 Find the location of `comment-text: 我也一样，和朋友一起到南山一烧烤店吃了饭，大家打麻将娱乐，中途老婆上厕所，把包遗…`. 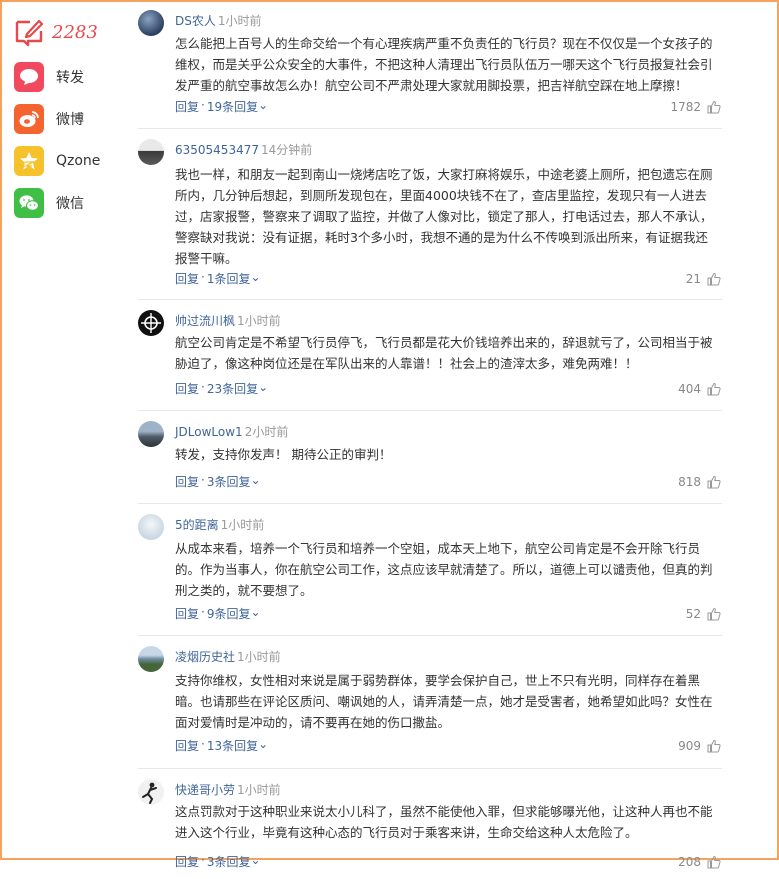

comment-text: 我也一样，和朋友一起到南山一烧烤店吃了饭，大家打麻将娱乐，中途老婆上厕所，把包遗… is located at coordinates (444, 216).